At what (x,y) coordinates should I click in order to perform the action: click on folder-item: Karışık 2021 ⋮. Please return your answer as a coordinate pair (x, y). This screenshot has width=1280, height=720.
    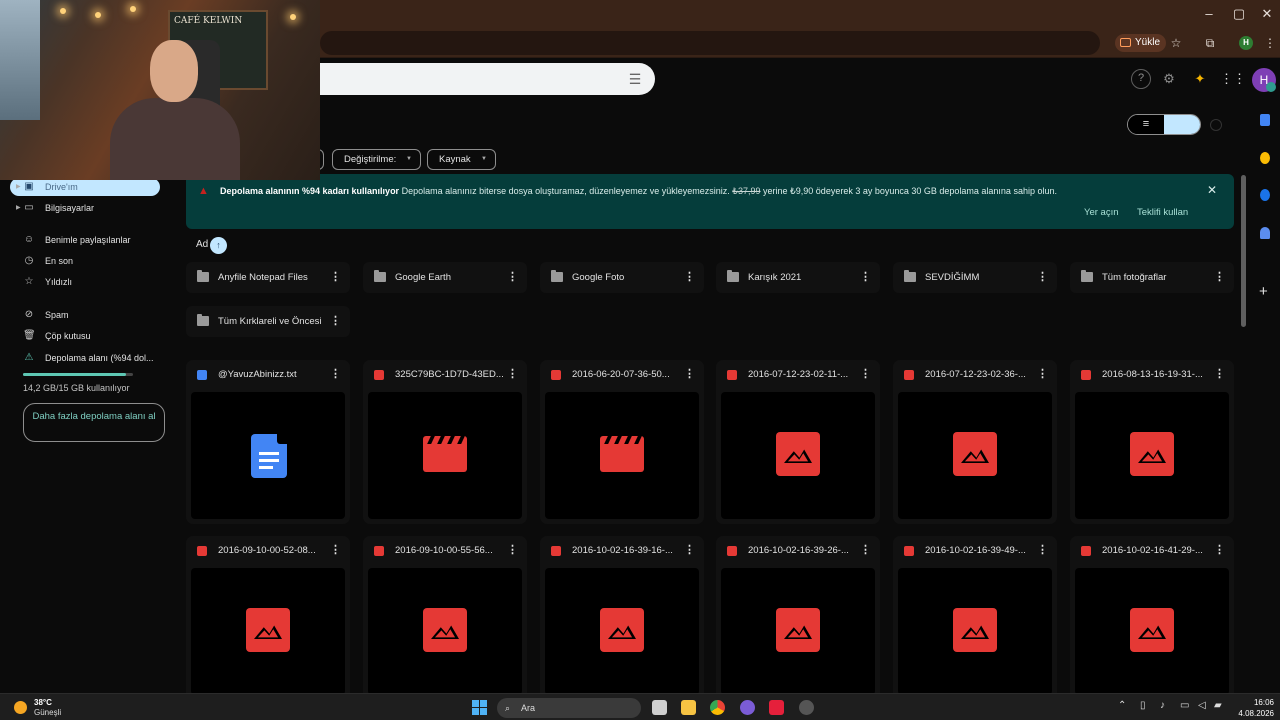
    Looking at the image, I should click on (798, 277).